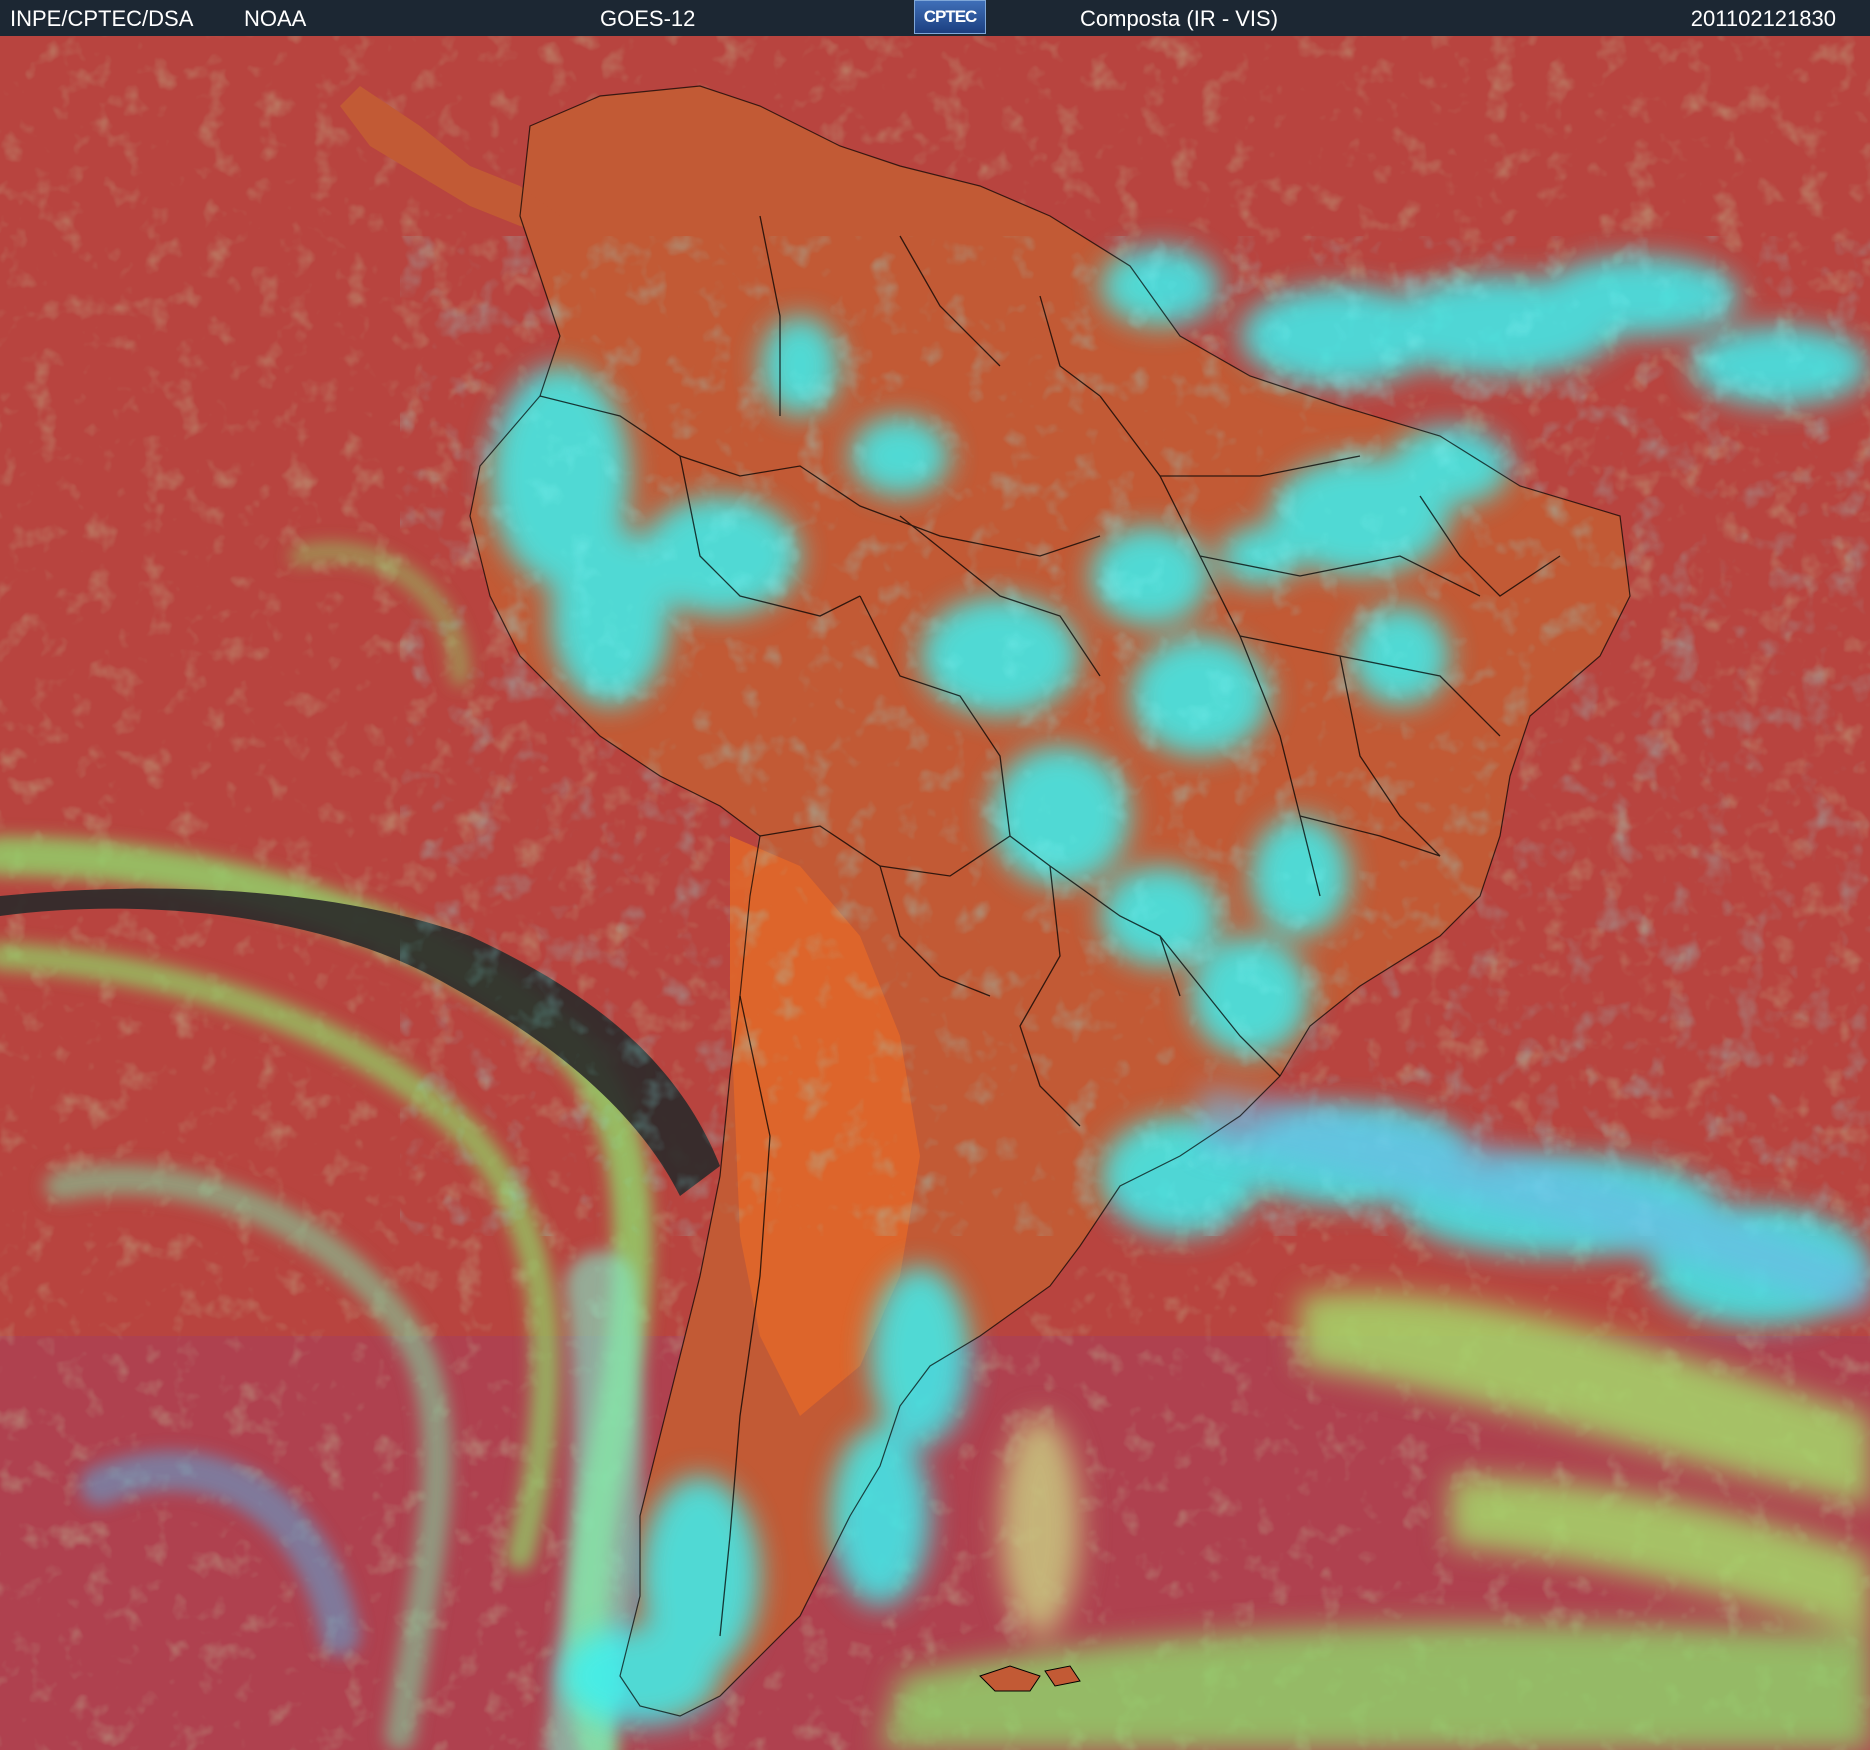 This screenshot has height=1750, width=1870. I want to click on source-label: INPE/CPTEC/DSA, so click(102, 18).